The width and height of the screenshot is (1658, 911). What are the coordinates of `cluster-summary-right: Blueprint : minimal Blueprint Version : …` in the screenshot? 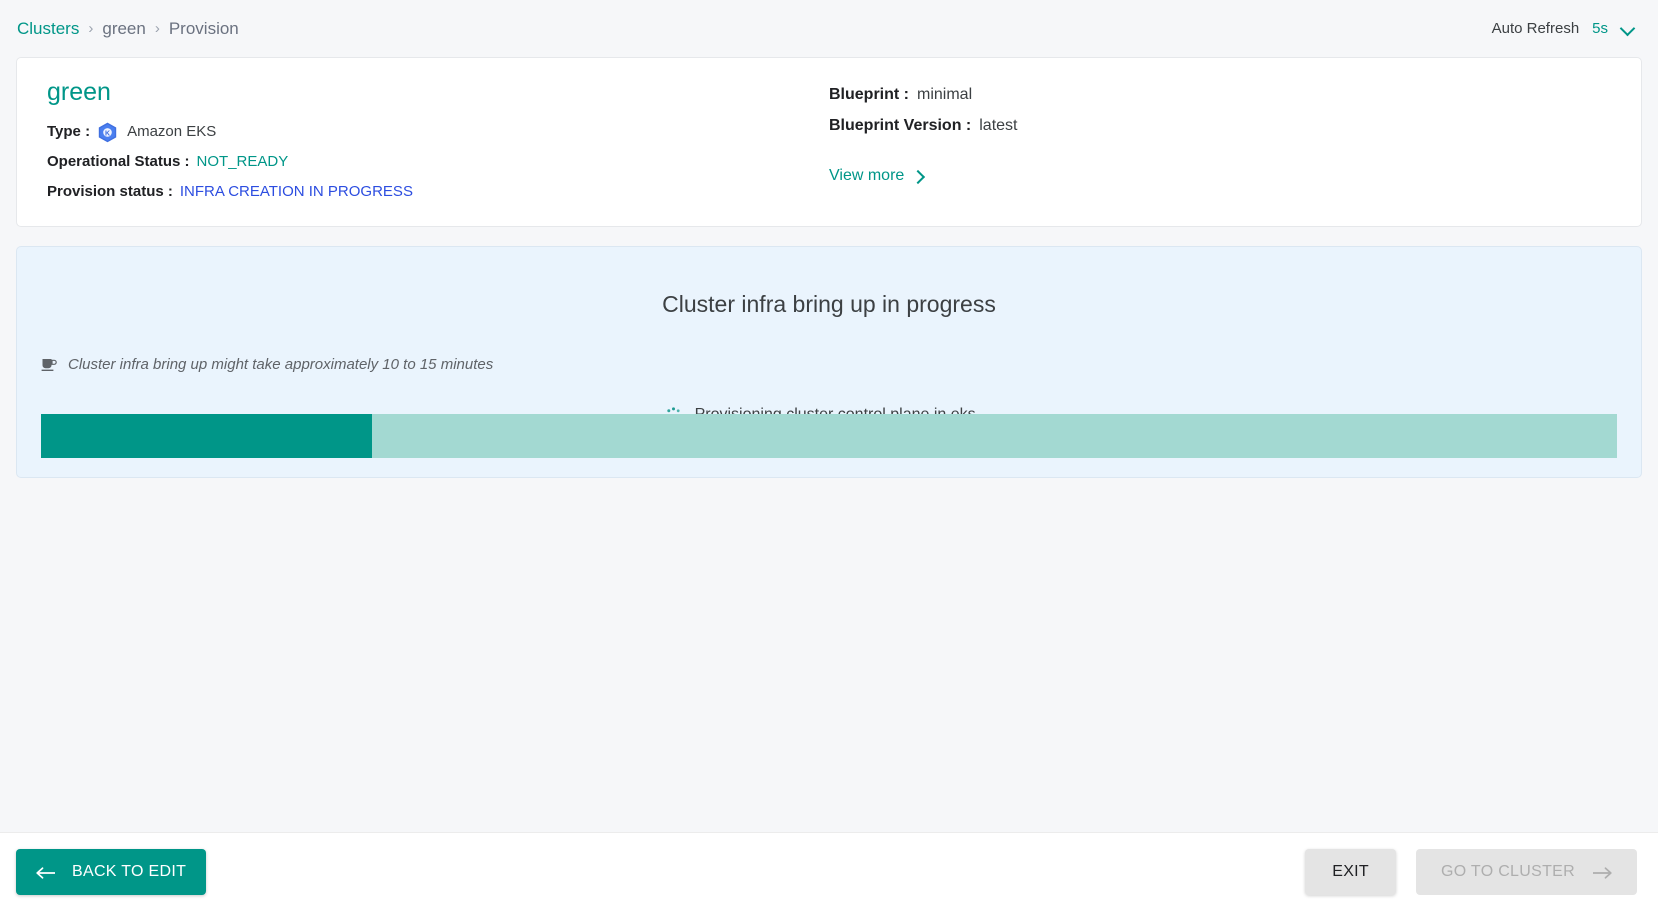 It's located at (1220, 141).